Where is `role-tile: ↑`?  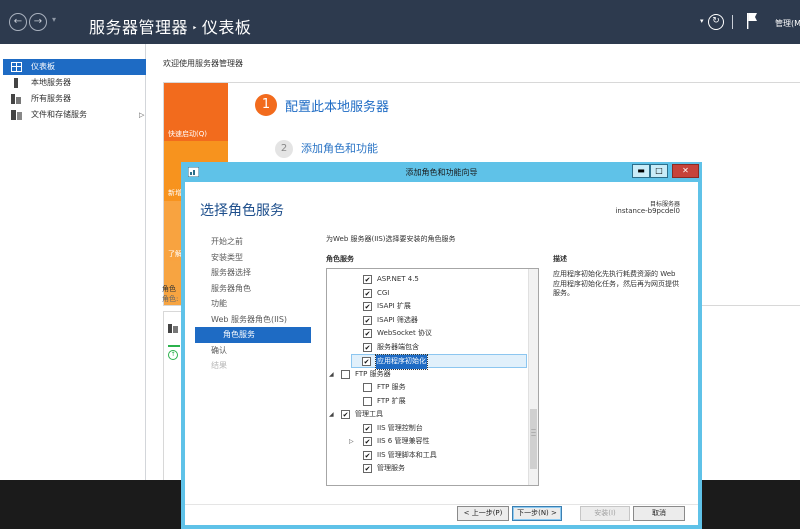 role-tile: ↑ is located at coordinates (173, 396).